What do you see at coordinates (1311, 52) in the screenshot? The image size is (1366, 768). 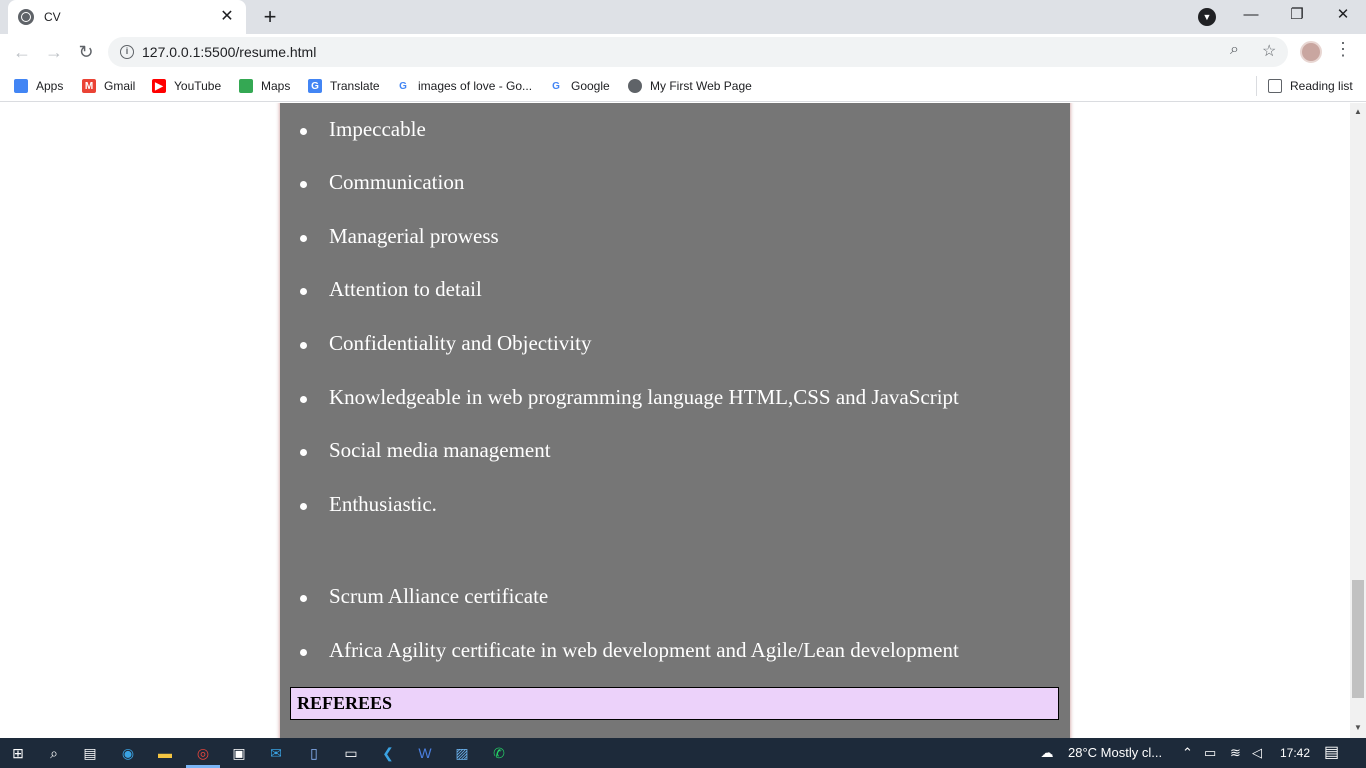 I see `profile-avatar` at bounding box center [1311, 52].